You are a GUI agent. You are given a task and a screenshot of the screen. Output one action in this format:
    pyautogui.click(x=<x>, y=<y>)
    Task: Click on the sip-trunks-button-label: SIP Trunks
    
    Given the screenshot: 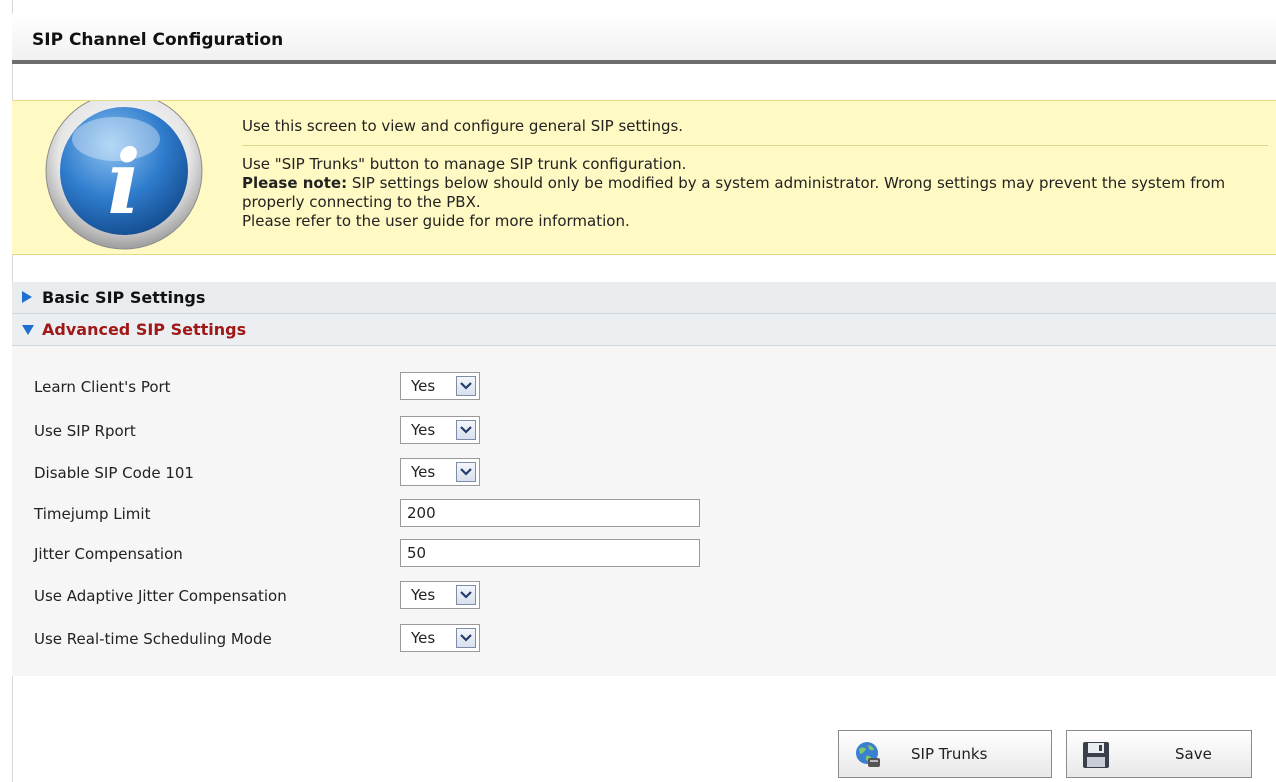 What is the action you would take?
    pyautogui.click(x=949, y=754)
    